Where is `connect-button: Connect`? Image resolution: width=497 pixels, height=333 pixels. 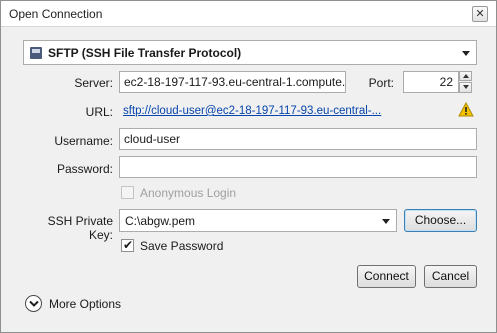 connect-button: Connect is located at coordinates (386, 276).